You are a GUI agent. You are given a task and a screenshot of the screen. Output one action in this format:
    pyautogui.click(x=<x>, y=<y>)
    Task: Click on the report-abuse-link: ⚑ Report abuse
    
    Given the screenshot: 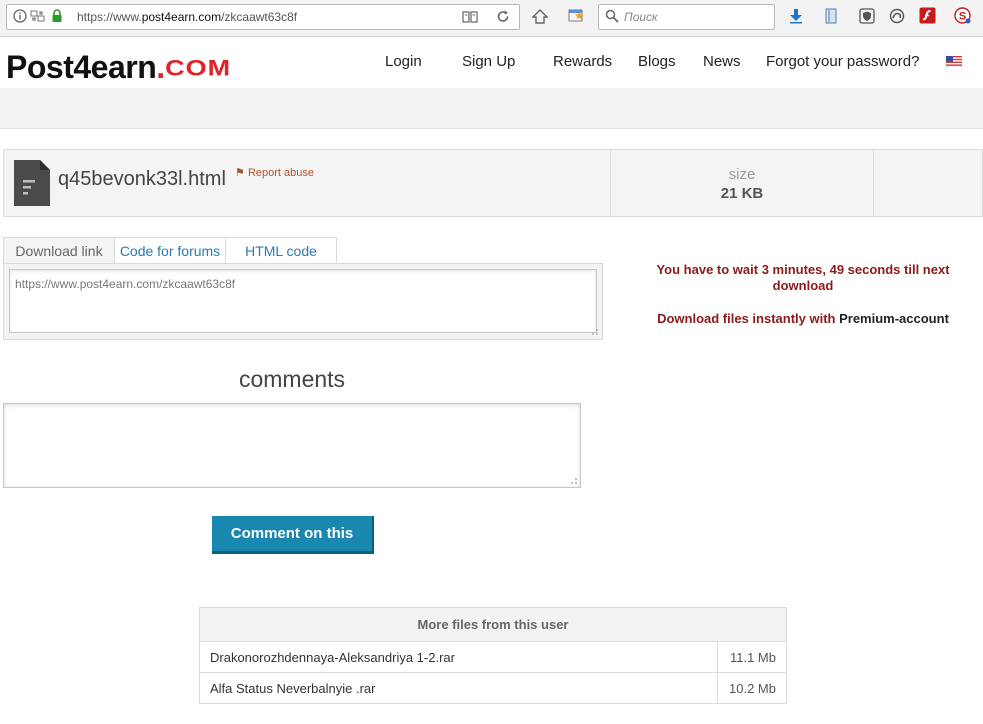 What is the action you would take?
    pyautogui.click(x=274, y=172)
    